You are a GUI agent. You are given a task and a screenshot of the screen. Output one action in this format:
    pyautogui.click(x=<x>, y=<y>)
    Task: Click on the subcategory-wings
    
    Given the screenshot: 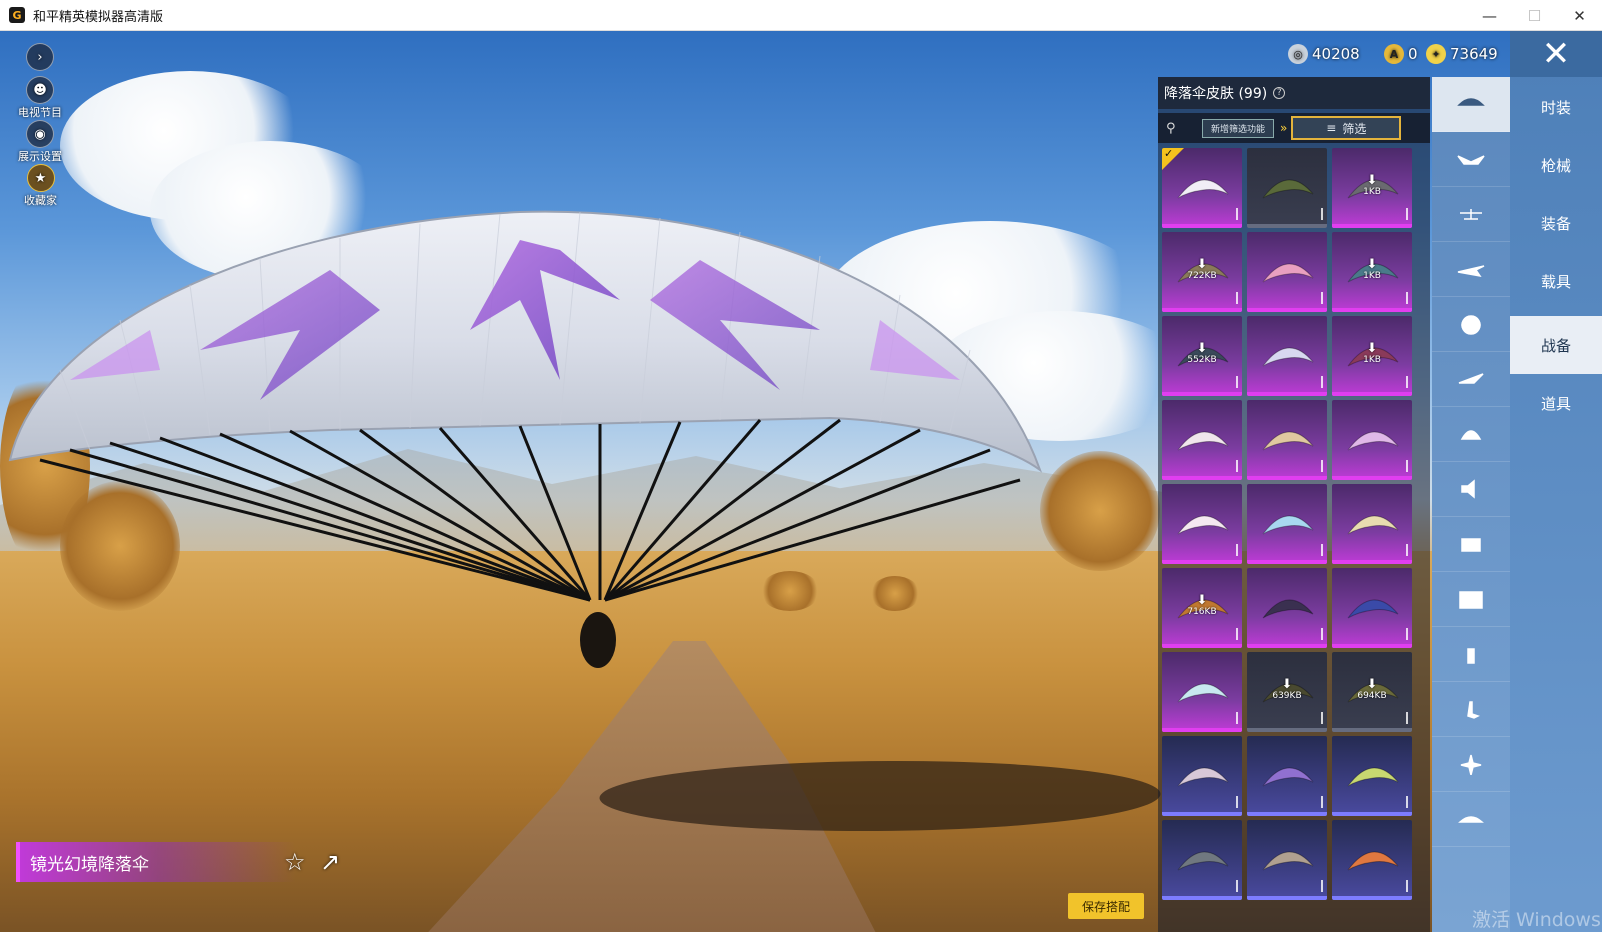 What is the action you would take?
    pyautogui.click(x=1471, y=159)
    